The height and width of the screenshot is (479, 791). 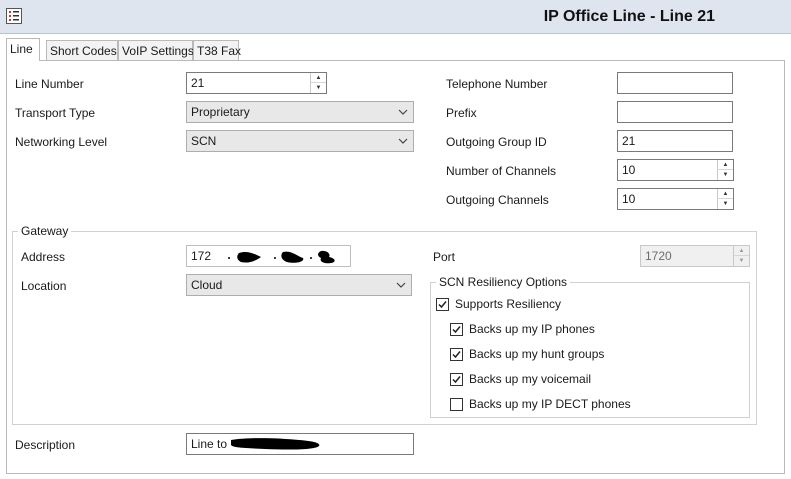 What do you see at coordinates (82, 50) in the screenshot?
I see `tab-short-codes: Short Codes` at bounding box center [82, 50].